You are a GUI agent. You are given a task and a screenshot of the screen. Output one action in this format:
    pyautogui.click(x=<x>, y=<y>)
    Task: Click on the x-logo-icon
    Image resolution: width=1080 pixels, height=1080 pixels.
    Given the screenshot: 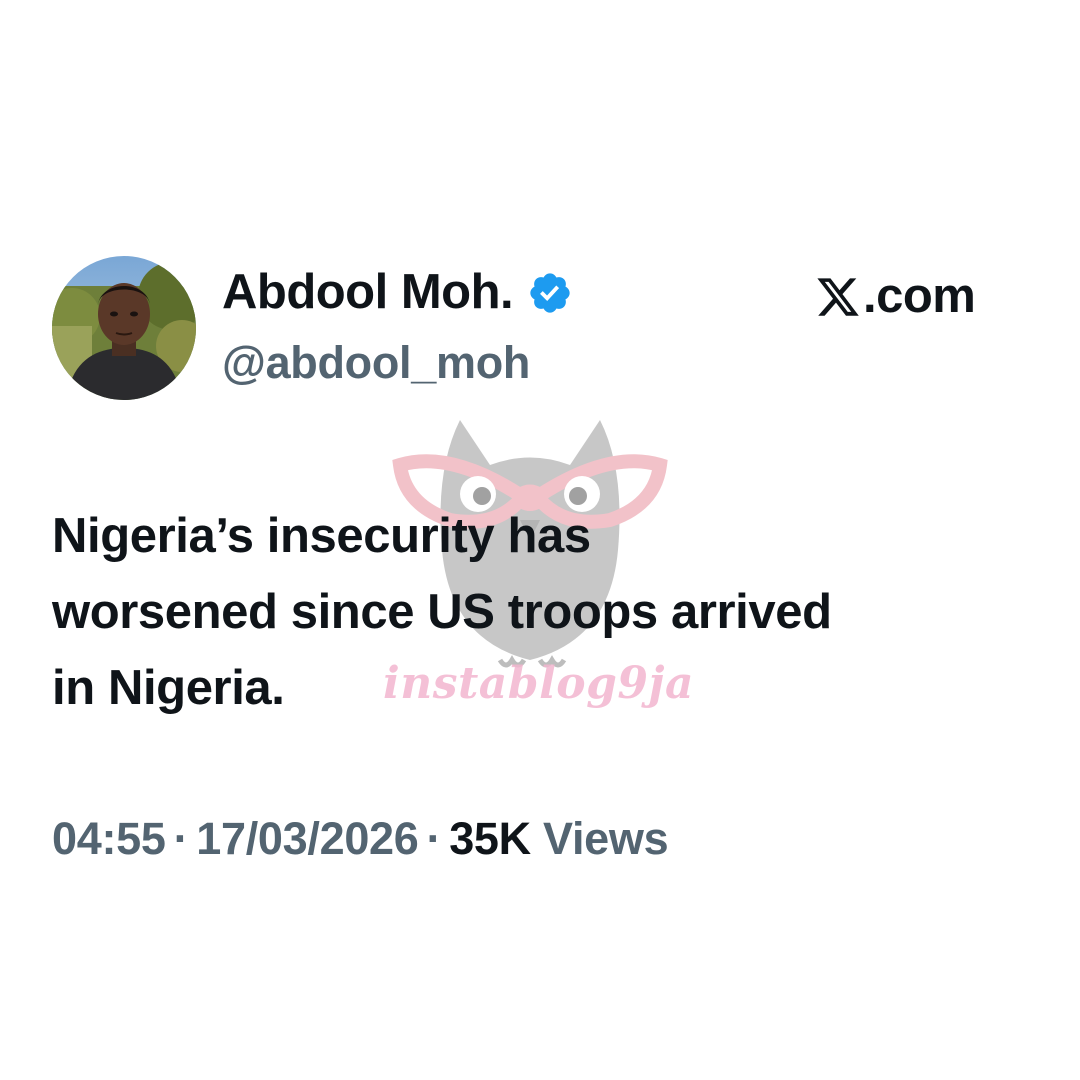 What is the action you would take?
    pyautogui.click(x=838, y=296)
    